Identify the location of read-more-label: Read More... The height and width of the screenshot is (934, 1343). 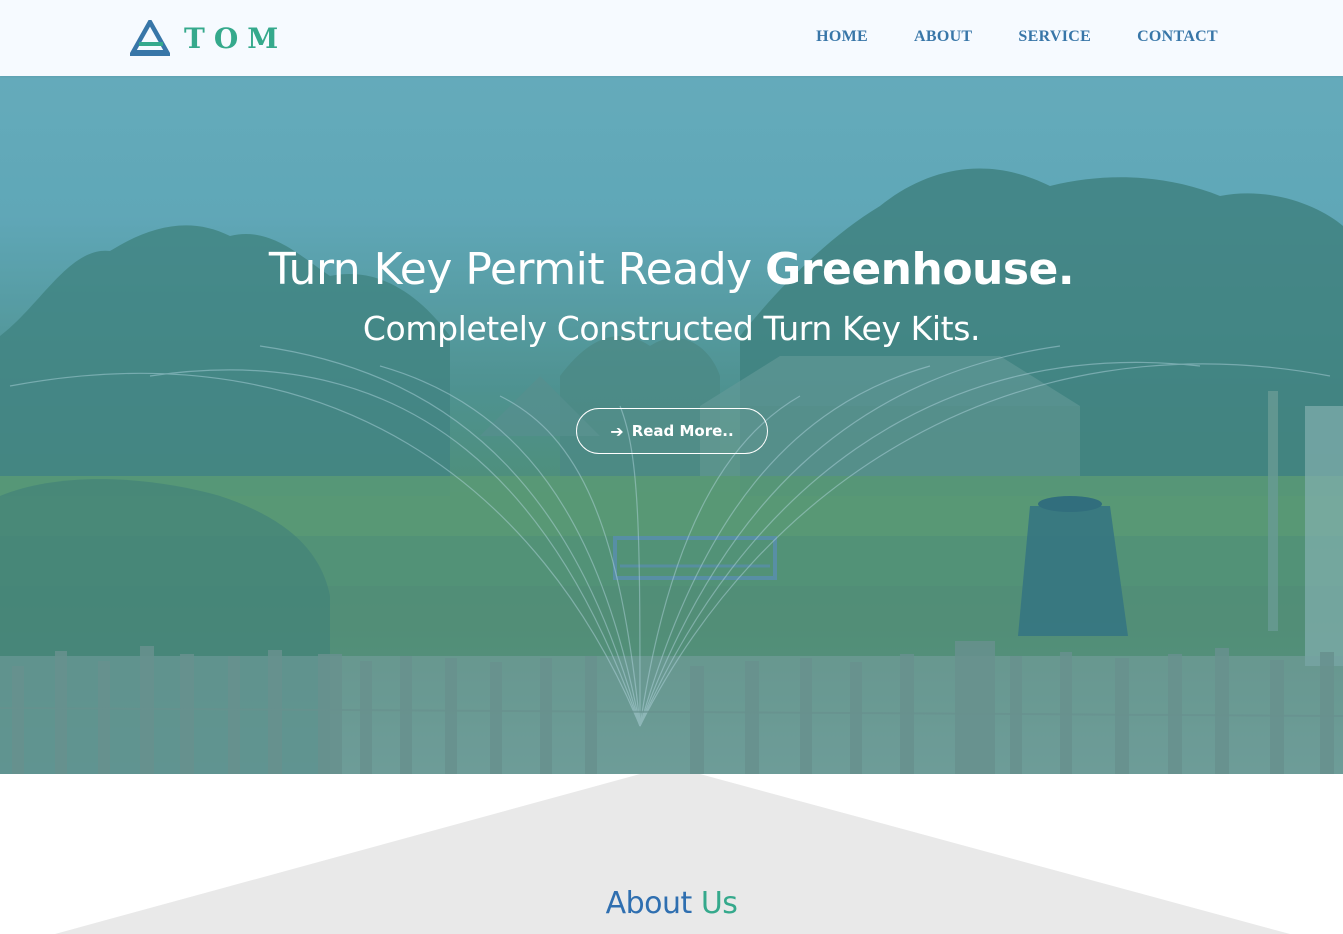
(682, 431).